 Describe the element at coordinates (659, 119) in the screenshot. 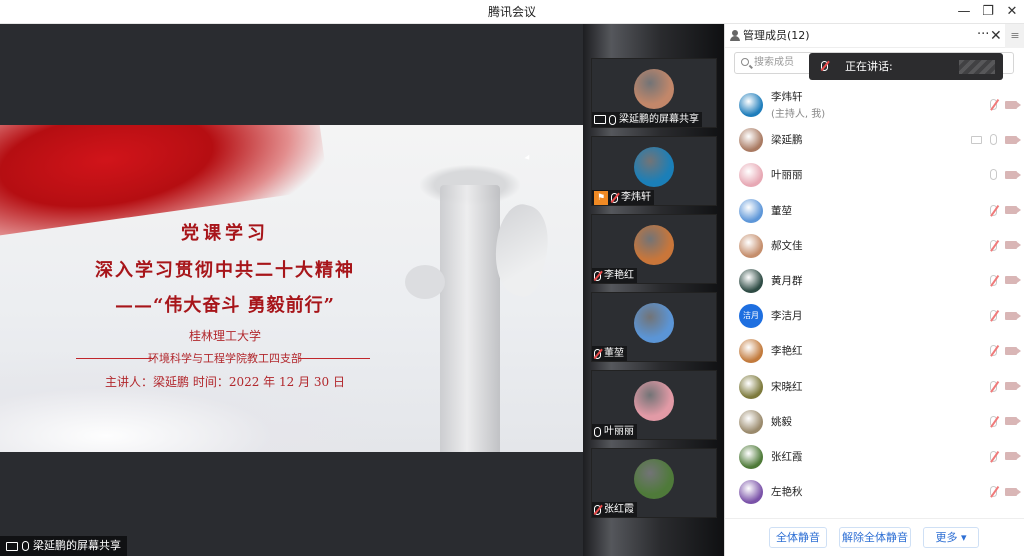

I see `video-tile-name: 梁延鹏的屏幕共享` at that location.